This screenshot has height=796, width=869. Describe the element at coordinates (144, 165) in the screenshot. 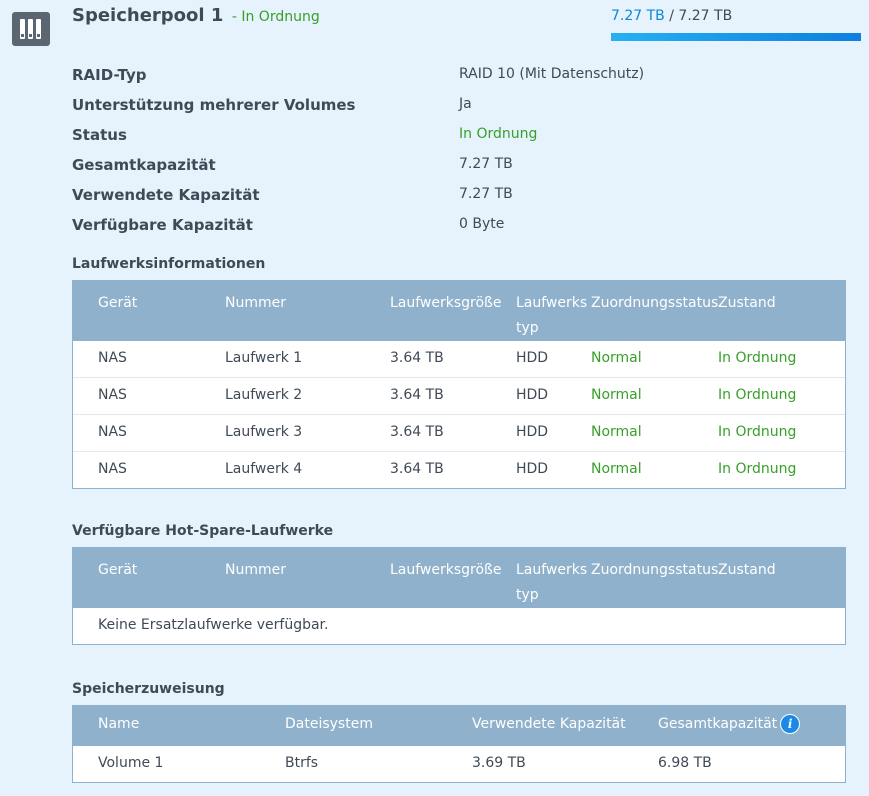

I see `info-label: Gesamtkapazität` at that location.